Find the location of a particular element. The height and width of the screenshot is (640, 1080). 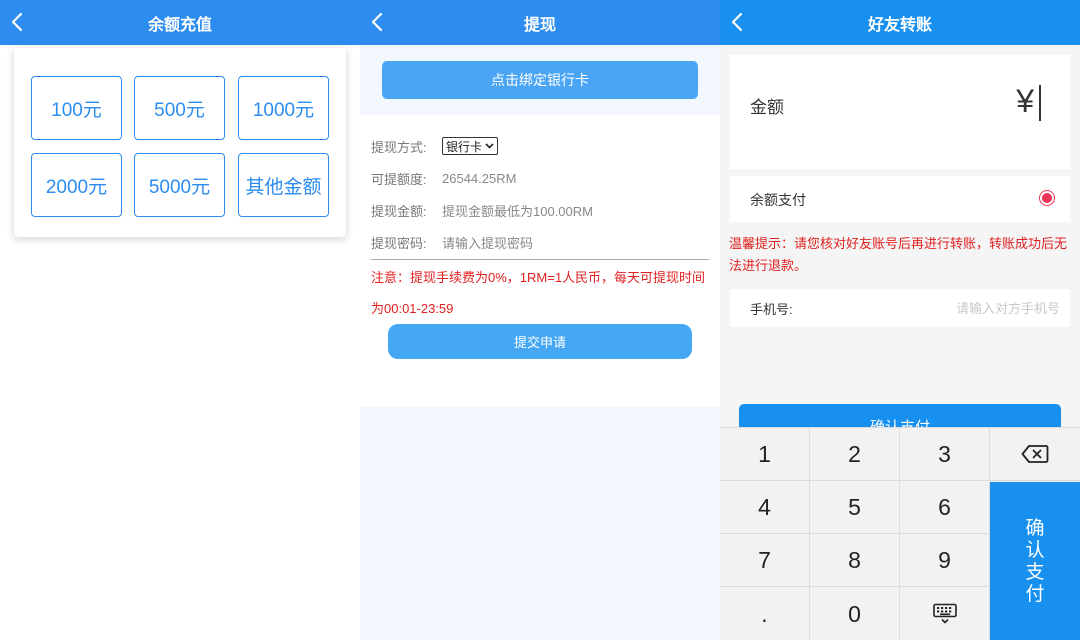

backspace-icon is located at coordinates (1035, 454).